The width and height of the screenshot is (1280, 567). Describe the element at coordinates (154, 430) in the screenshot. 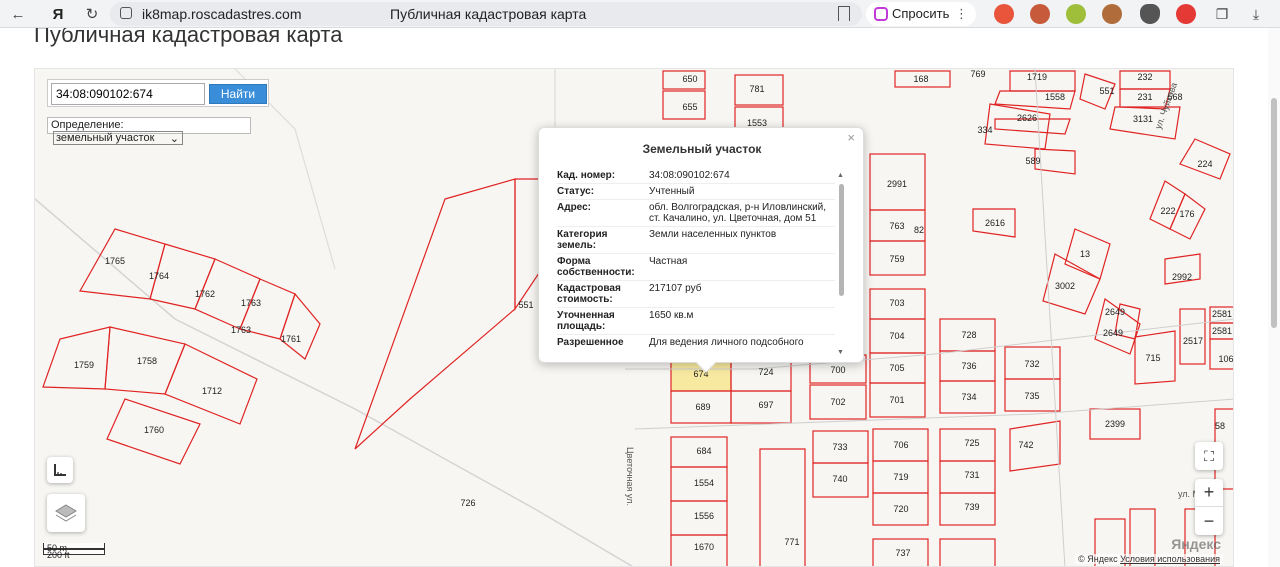

I see `parcel-label: 1760` at that location.